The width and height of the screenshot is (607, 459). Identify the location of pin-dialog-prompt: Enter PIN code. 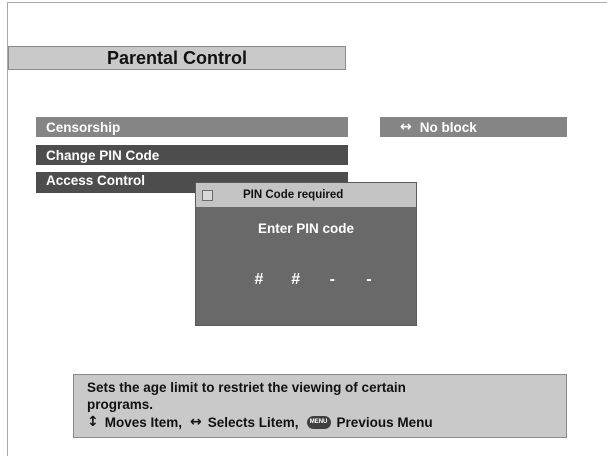
(306, 228).